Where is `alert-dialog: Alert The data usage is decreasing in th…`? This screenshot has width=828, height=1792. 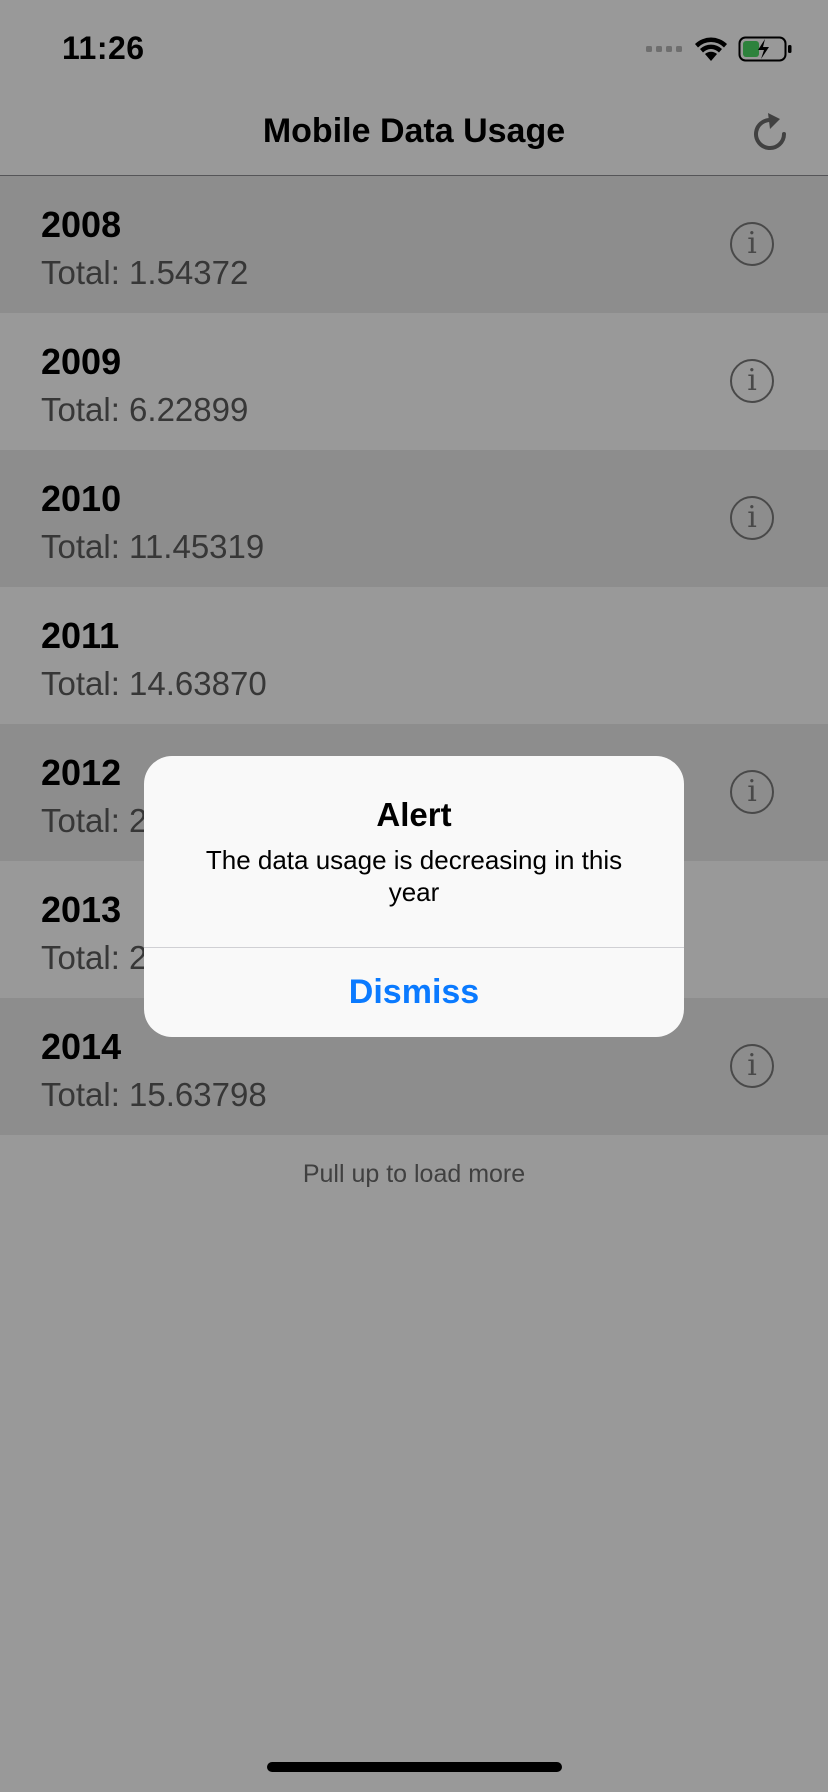 alert-dialog: Alert The data usage is decreasing in th… is located at coordinates (414, 896).